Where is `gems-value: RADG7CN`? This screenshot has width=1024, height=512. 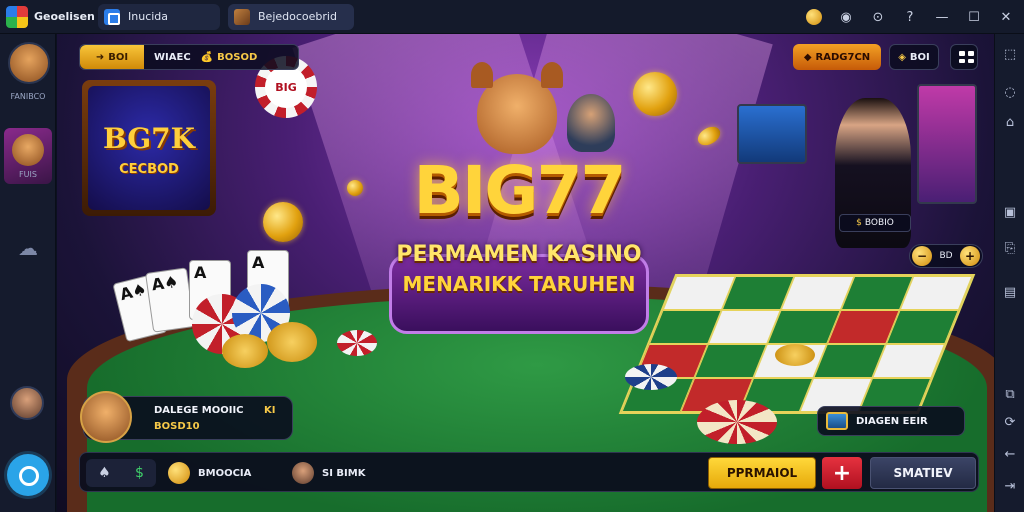 gems-value: RADG7CN is located at coordinates (843, 57).